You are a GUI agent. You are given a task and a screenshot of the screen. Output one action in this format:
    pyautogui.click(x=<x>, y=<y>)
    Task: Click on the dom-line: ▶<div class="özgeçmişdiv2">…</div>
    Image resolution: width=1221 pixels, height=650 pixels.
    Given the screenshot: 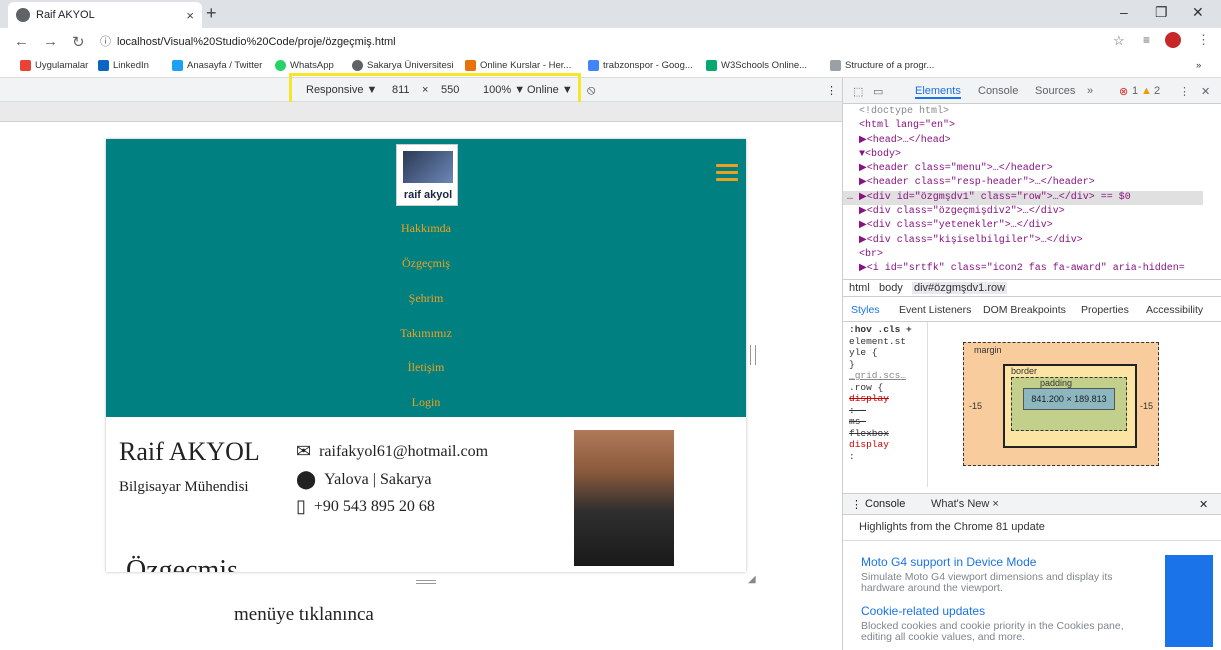 What is the action you would take?
    pyautogui.click(x=1023, y=212)
    